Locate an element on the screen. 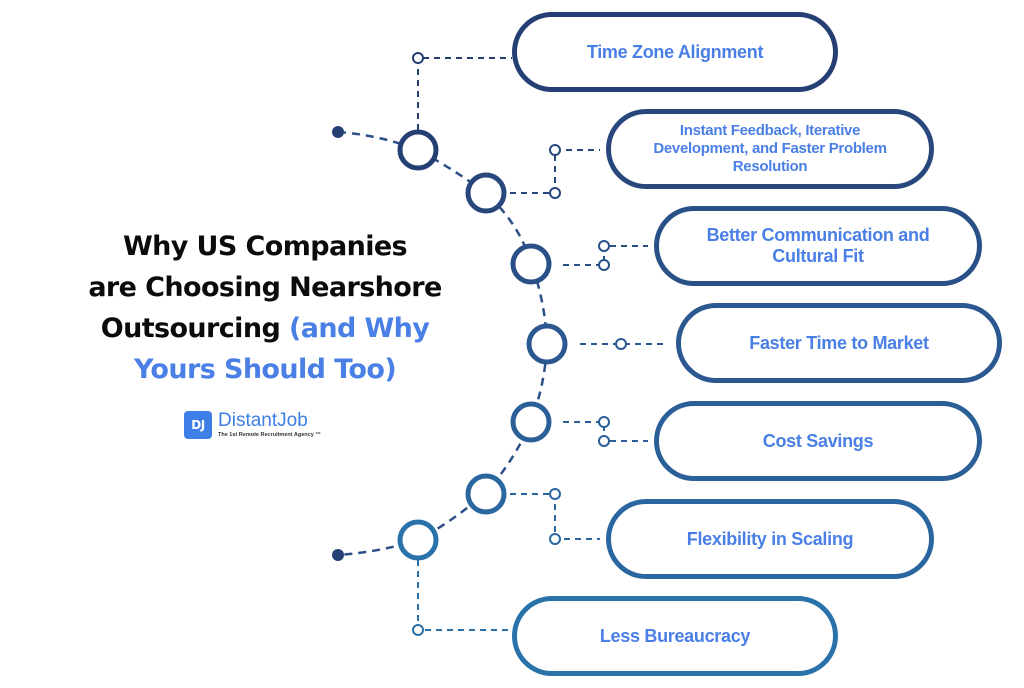  item-label: Cost Savings is located at coordinates (818, 440).